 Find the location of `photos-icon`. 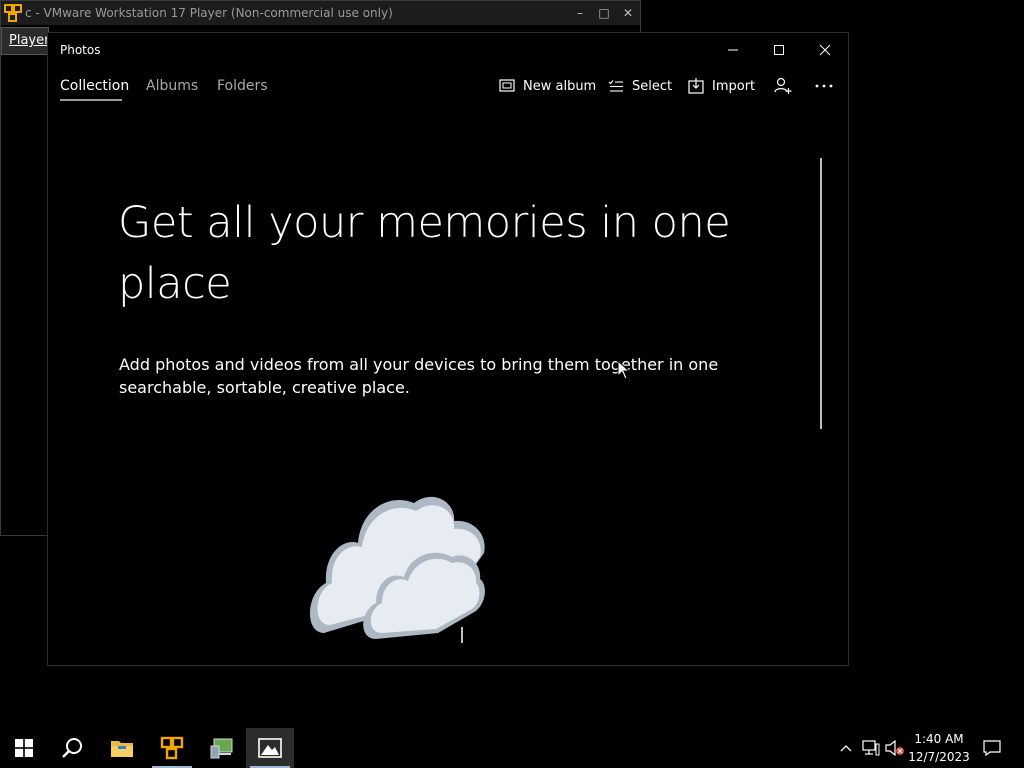

photos-icon is located at coordinates (270, 748).